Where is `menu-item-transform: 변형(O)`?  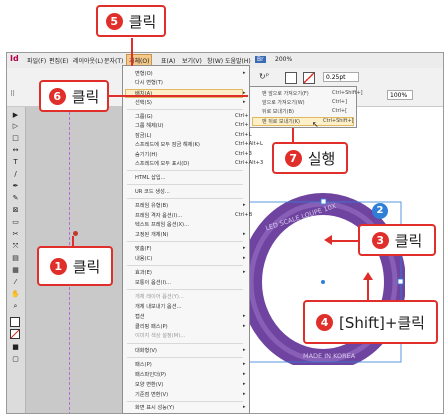
menu-item-transform: 변형(O) is located at coordinates (144, 73).